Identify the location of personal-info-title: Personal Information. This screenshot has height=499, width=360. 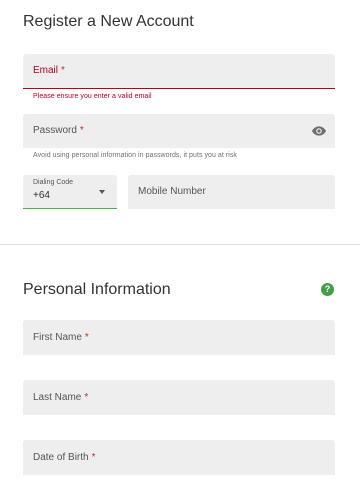
(97, 289).